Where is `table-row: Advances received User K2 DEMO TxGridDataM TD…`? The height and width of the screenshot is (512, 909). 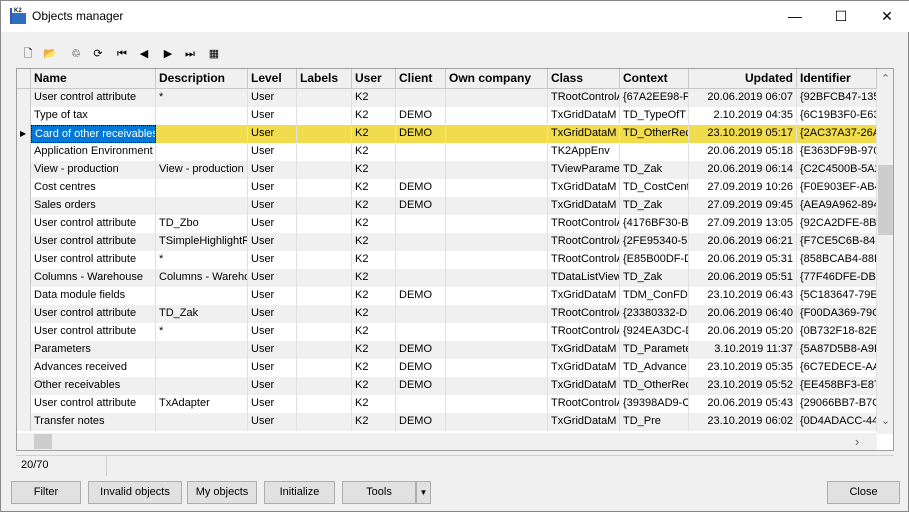 table-row: Advances received User K2 DEMO TxGridDataM TD… is located at coordinates (447, 368).